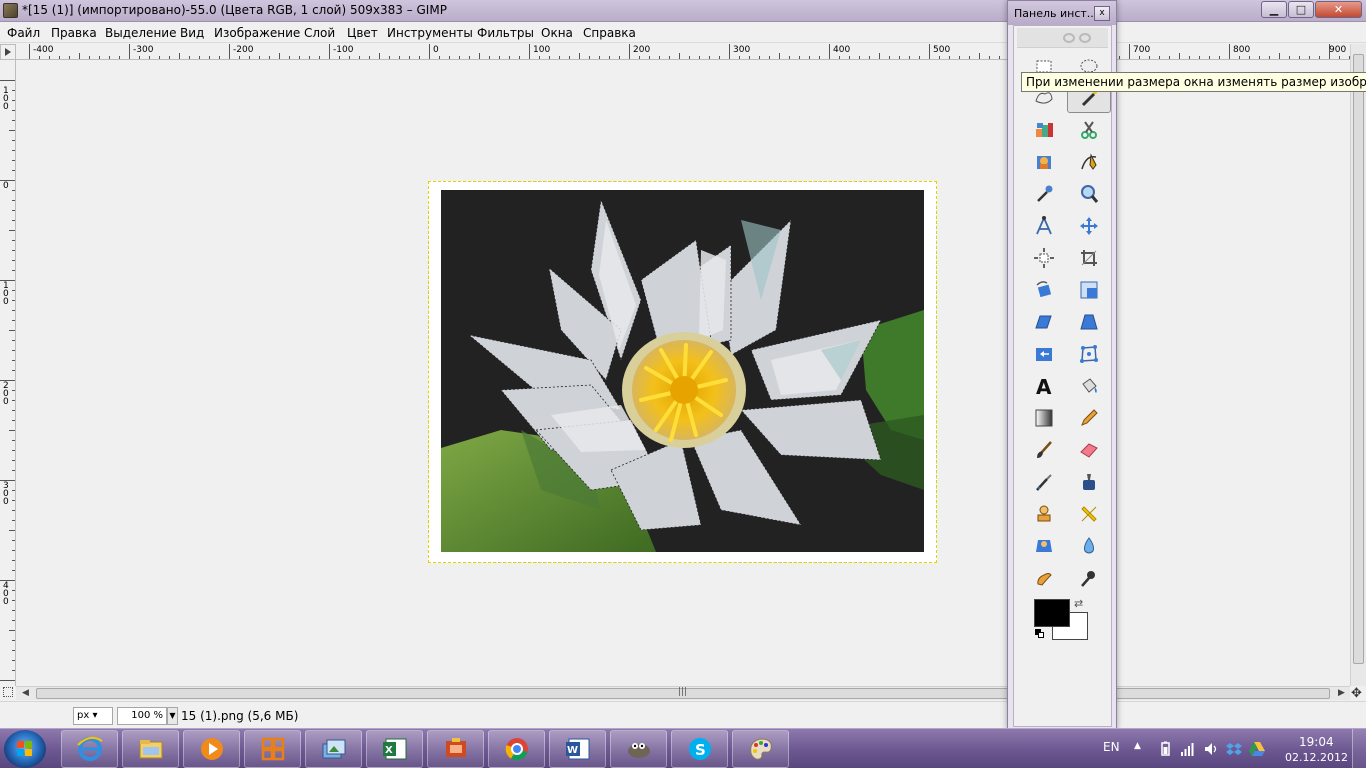 This screenshot has width=1366, height=768. I want to click on eraser-tool-button, so click(1089, 450).